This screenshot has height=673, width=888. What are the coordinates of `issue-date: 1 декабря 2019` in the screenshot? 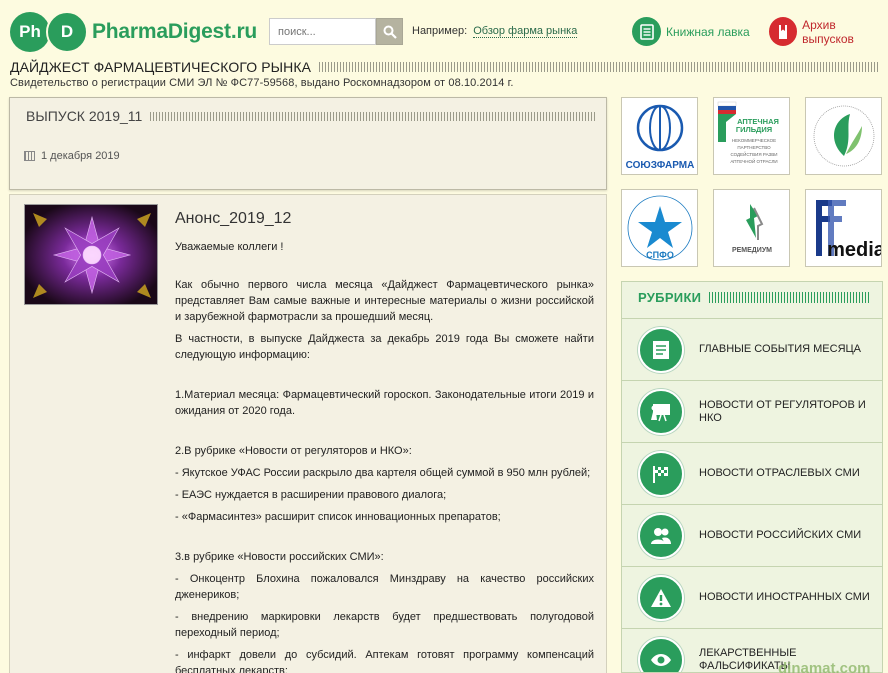 It's located at (72, 156).